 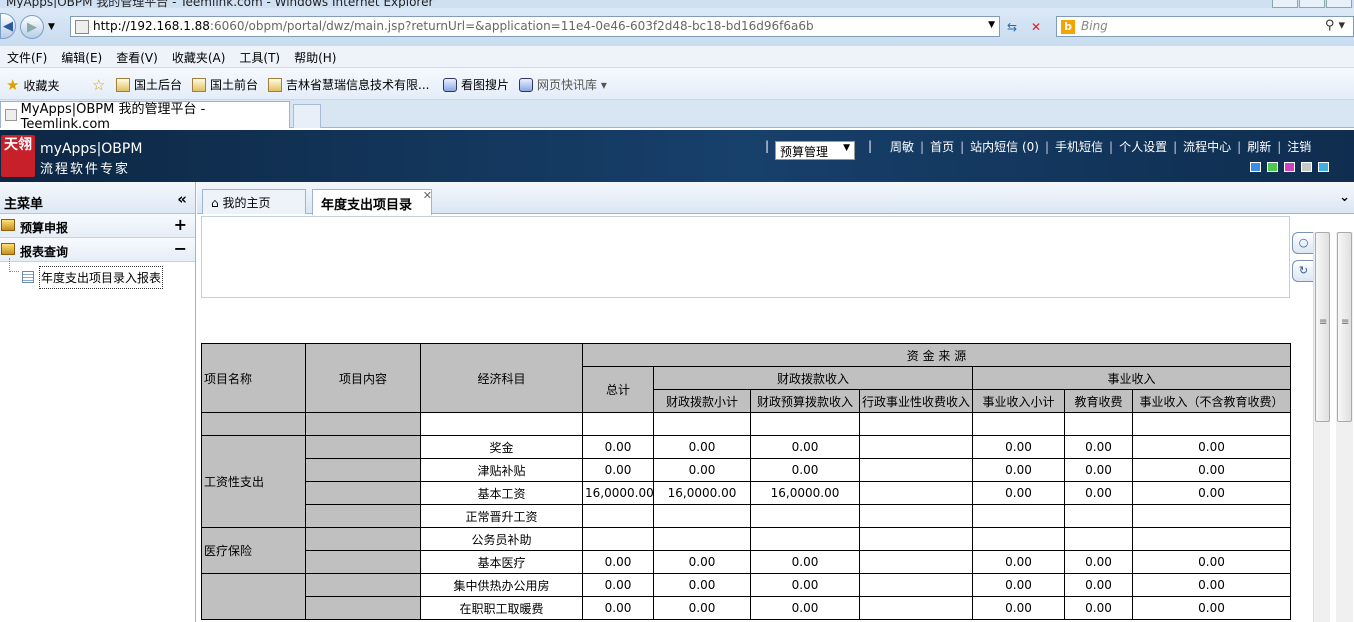 What do you see at coordinates (315, 57) in the screenshot?
I see `menu-help: 帮助(H)` at bounding box center [315, 57].